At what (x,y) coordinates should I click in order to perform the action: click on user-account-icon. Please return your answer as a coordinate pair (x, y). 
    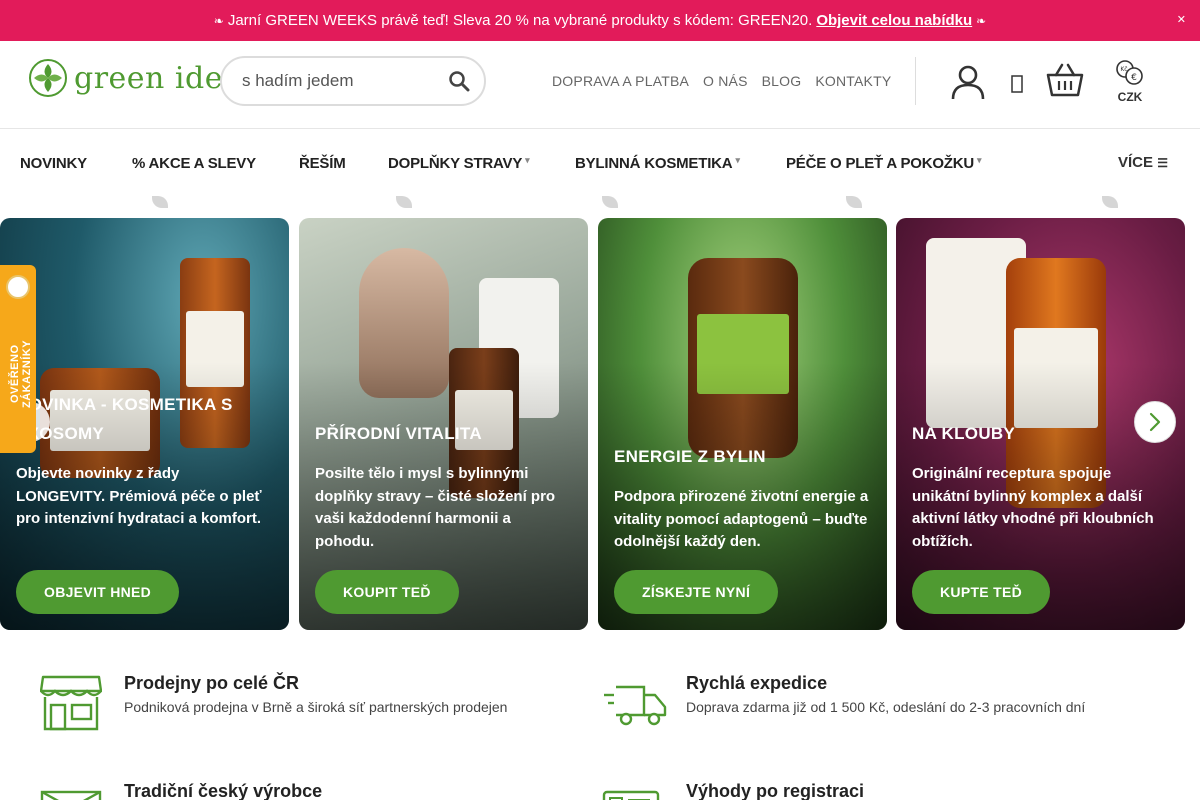
    Looking at the image, I should click on (968, 82).